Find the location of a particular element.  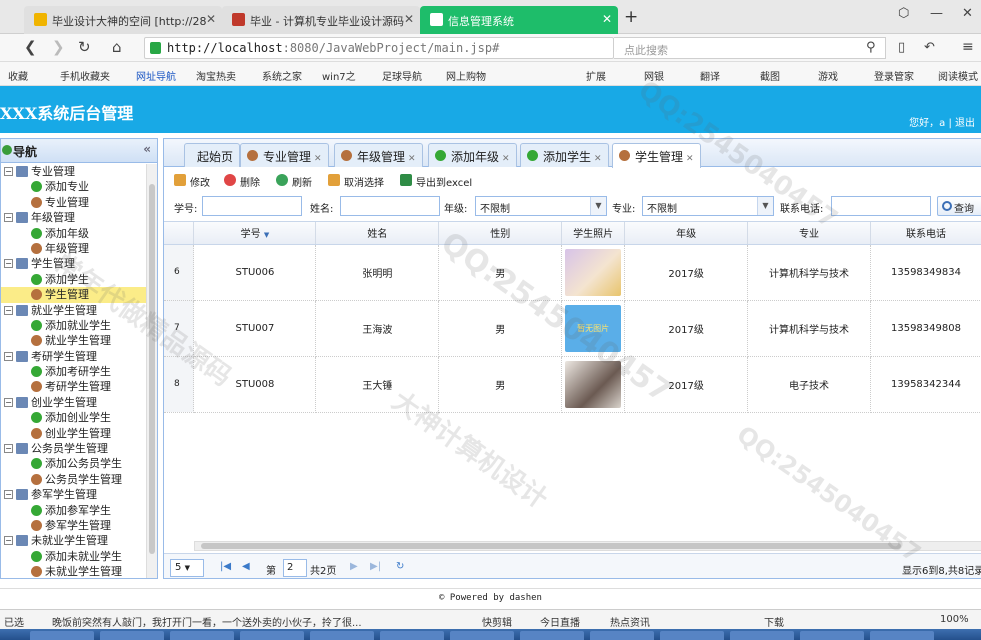

bookmark-item: 网上购物 is located at coordinates (466, 75).